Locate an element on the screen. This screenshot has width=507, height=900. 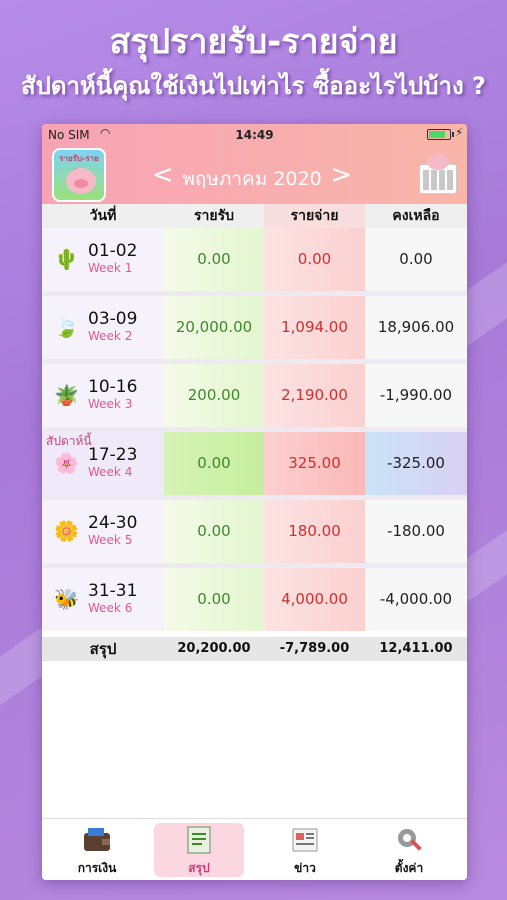
status-bar: No SIM ◠ 14:49 ⚡ is located at coordinates (254, 135).